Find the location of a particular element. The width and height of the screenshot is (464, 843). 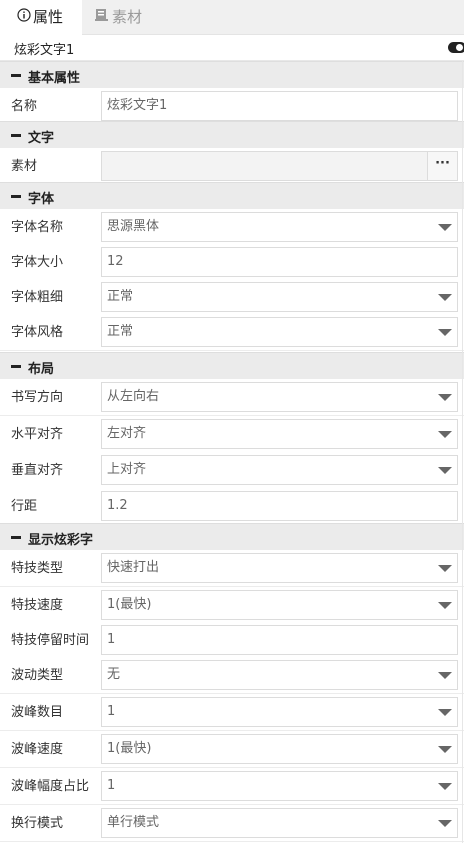

object-name: 炫彩文字1 is located at coordinates (44, 50).